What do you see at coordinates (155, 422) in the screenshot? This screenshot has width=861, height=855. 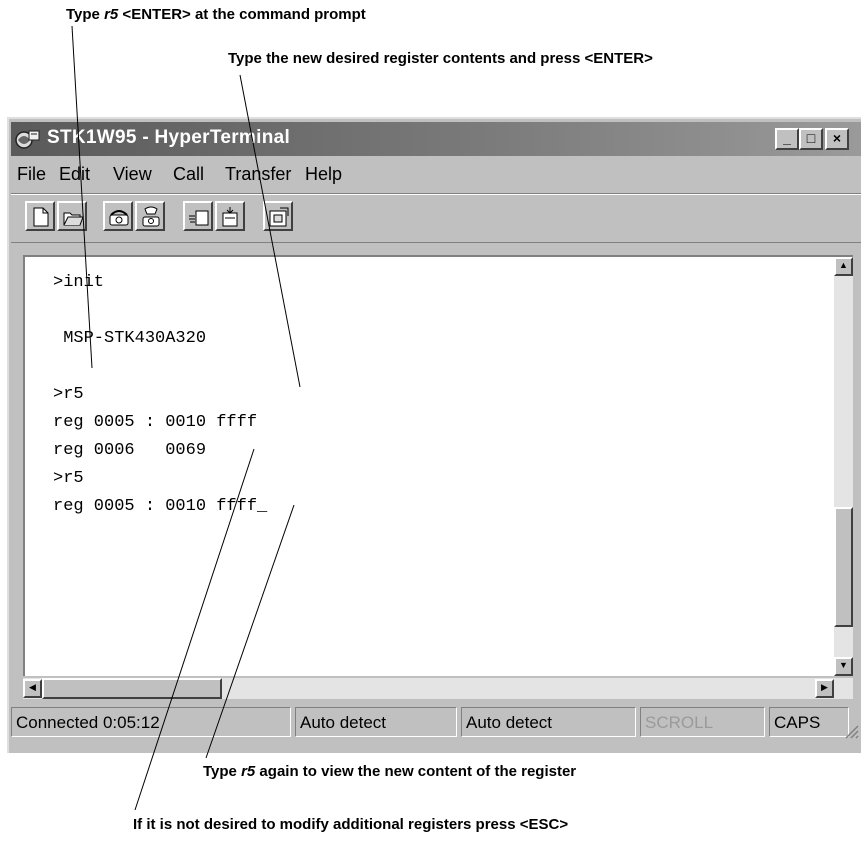 I see `terminal-line: reg 0005 : 0010 ffff` at bounding box center [155, 422].